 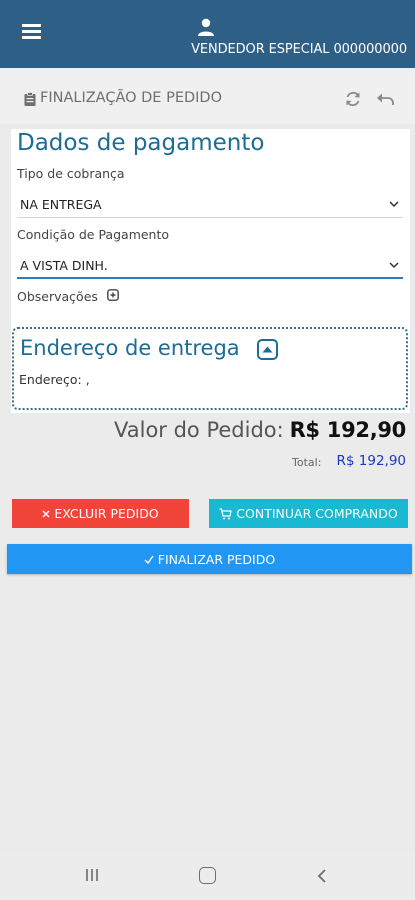 I want to click on payment-section-title: Dados de pagamento, so click(x=141, y=143).